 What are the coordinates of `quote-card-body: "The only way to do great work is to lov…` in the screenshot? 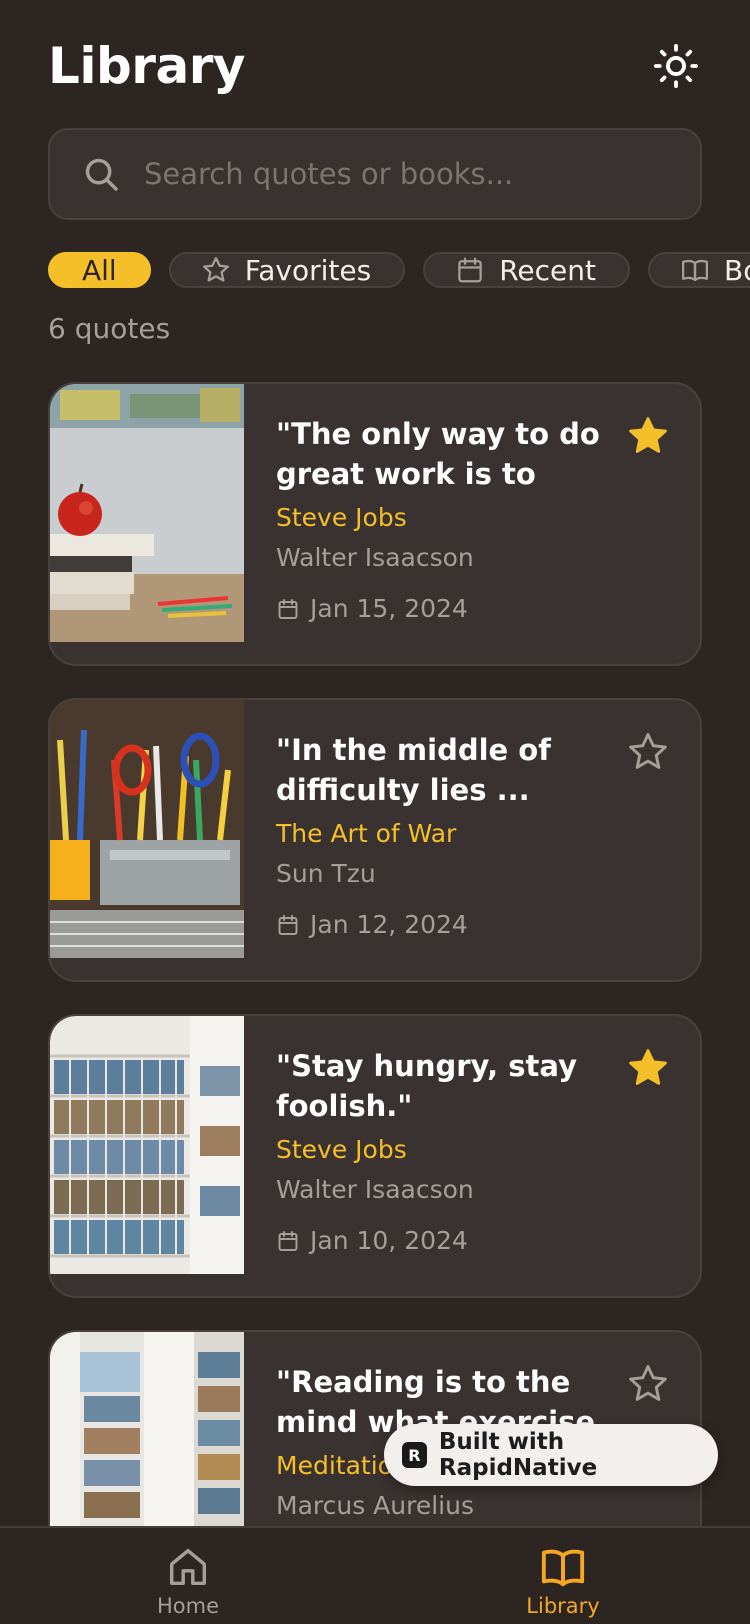 It's located at (476, 518).